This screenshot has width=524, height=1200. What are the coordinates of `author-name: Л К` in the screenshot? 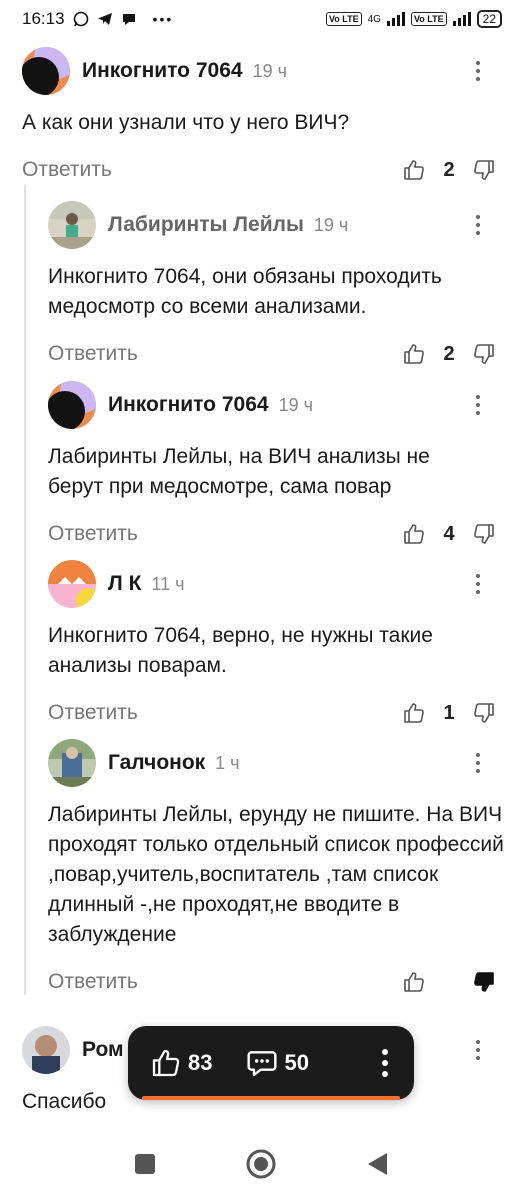 It's located at (124, 584).